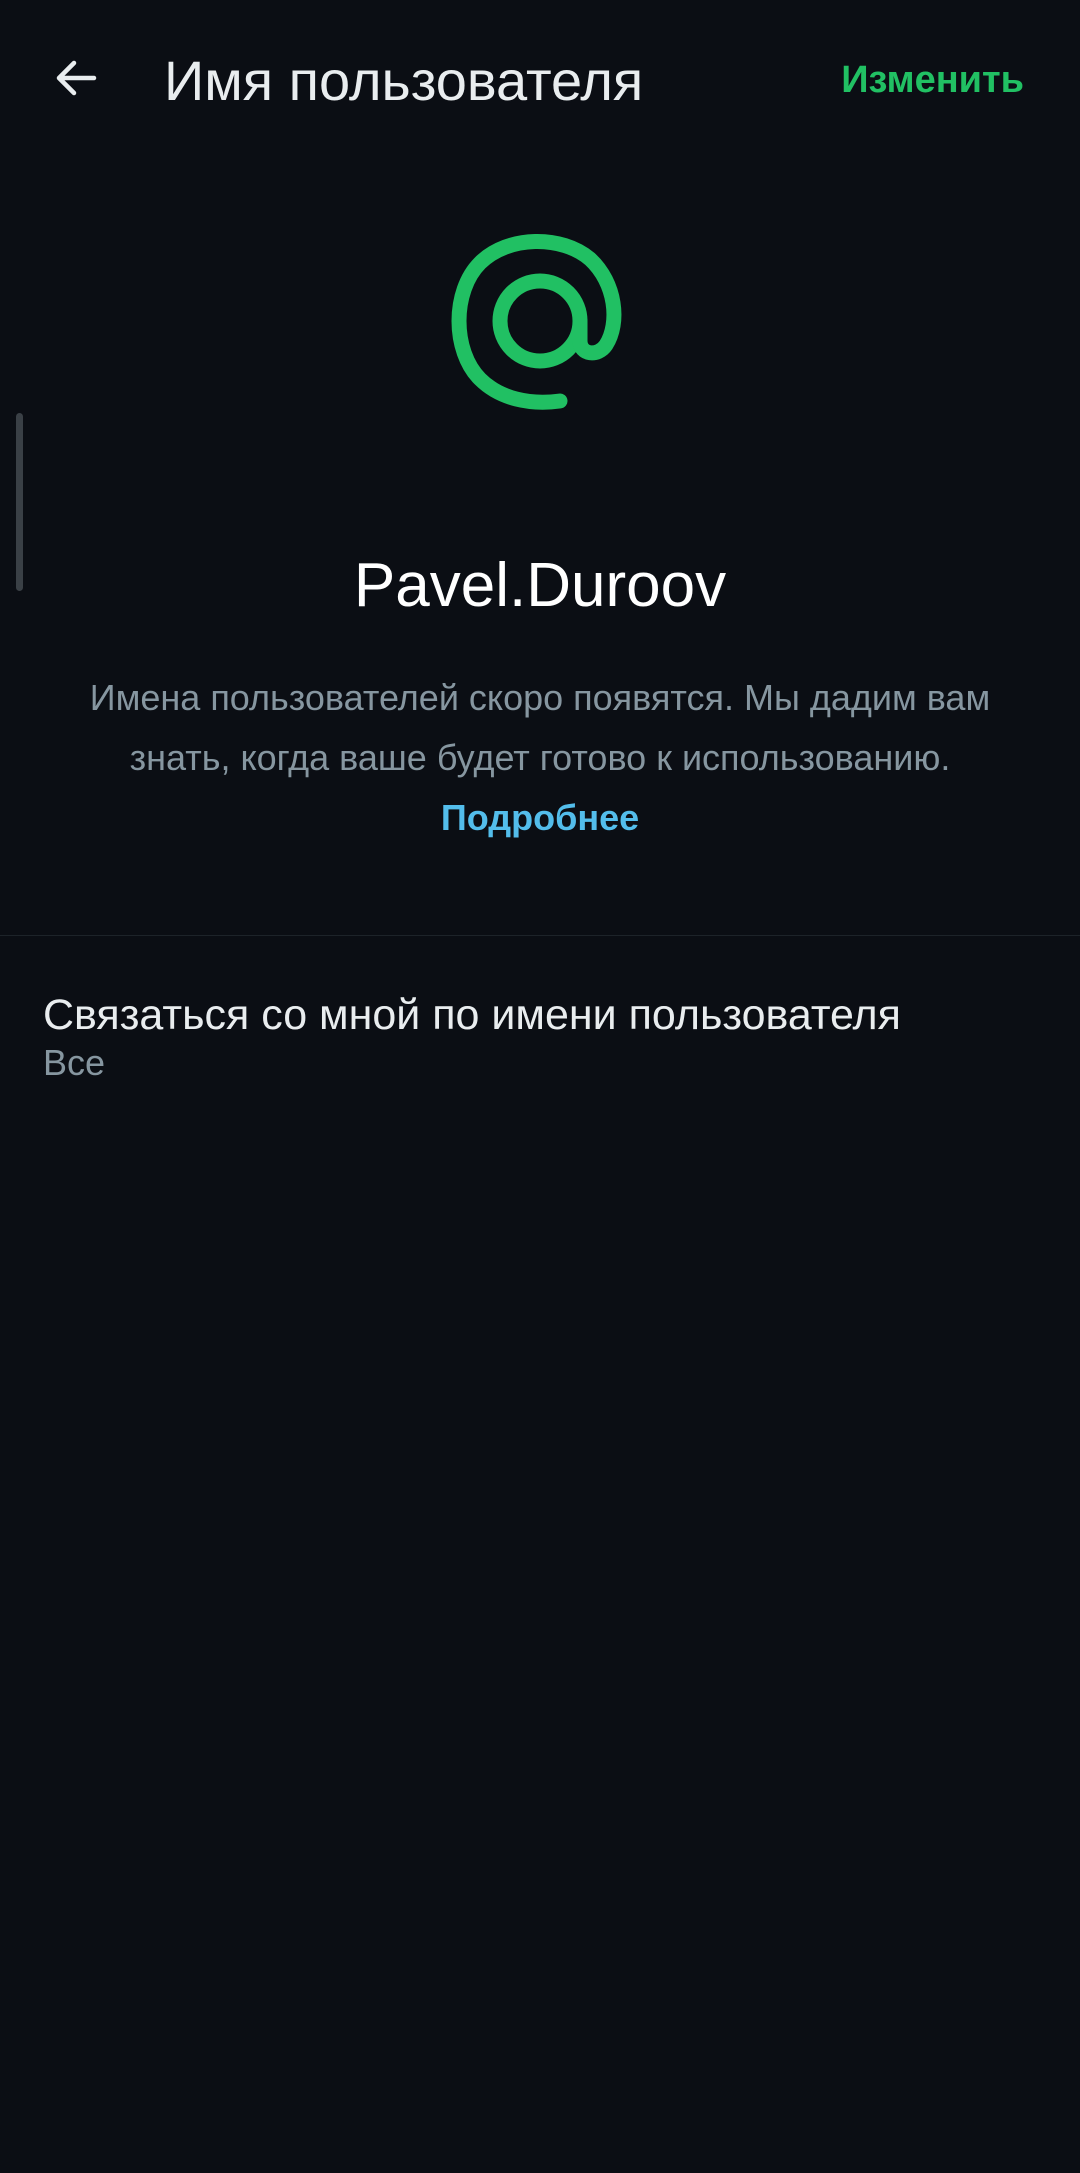 The height and width of the screenshot is (2173, 1080). I want to click on divider, so click(540, 935).